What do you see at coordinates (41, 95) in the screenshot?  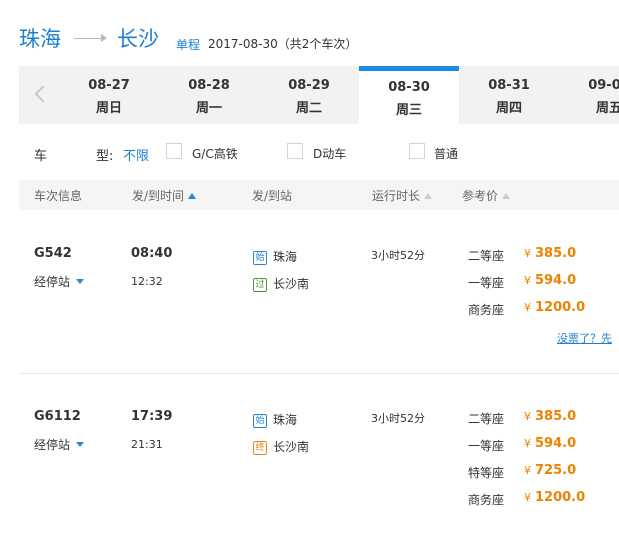 I see `chevron-left-icon` at bounding box center [41, 95].